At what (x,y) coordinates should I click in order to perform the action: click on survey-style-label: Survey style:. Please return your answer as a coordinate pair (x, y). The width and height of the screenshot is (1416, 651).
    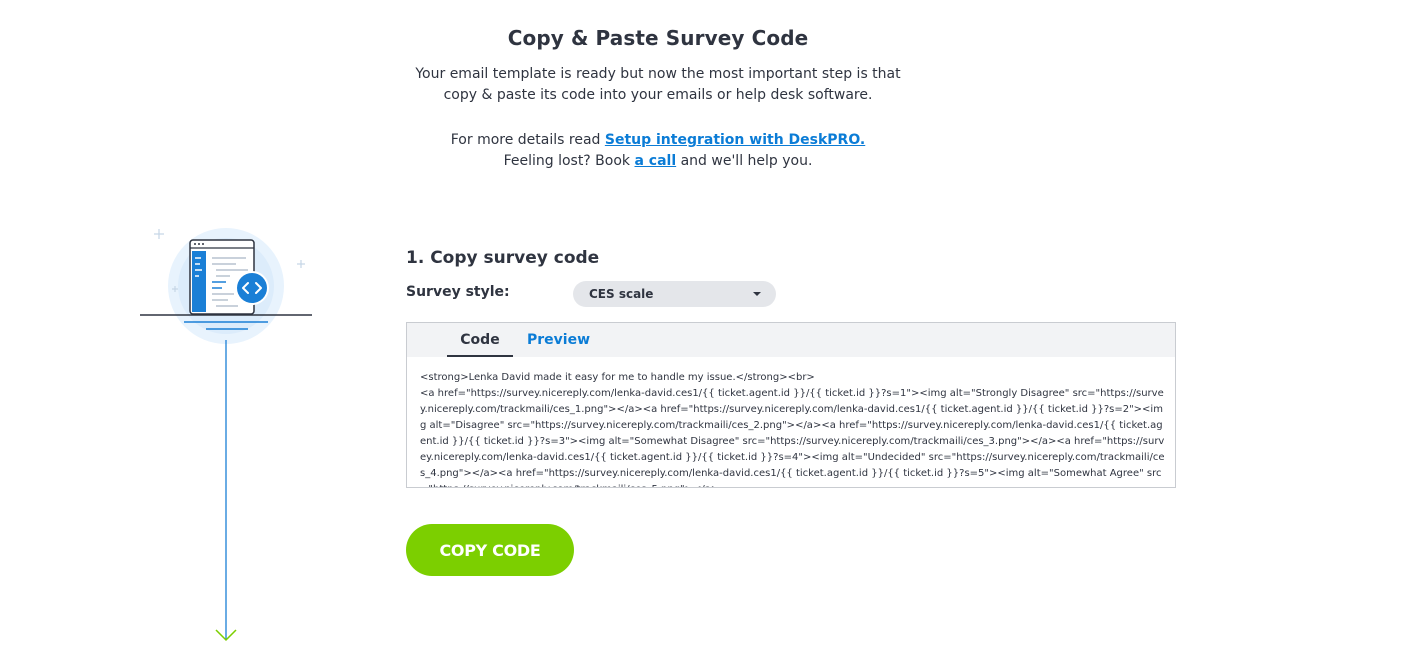
    Looking at the image, I should click on (458, 292).